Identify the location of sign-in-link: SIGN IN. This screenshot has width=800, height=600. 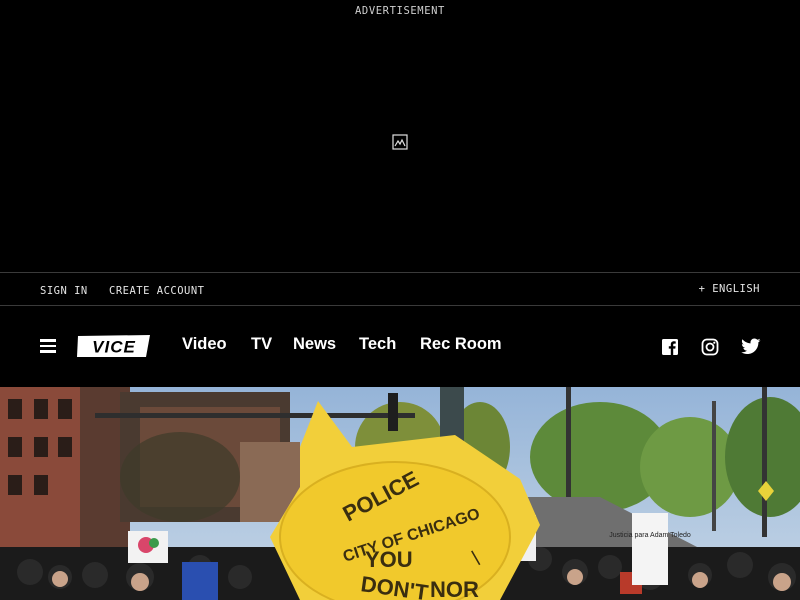
(64, 291).